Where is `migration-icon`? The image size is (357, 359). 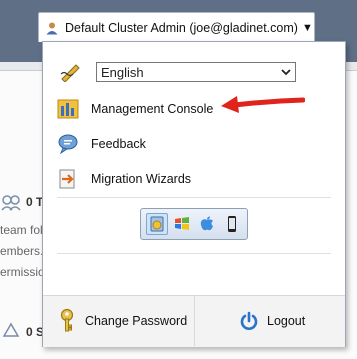 migration-icon is located at coordinates (67, 179).